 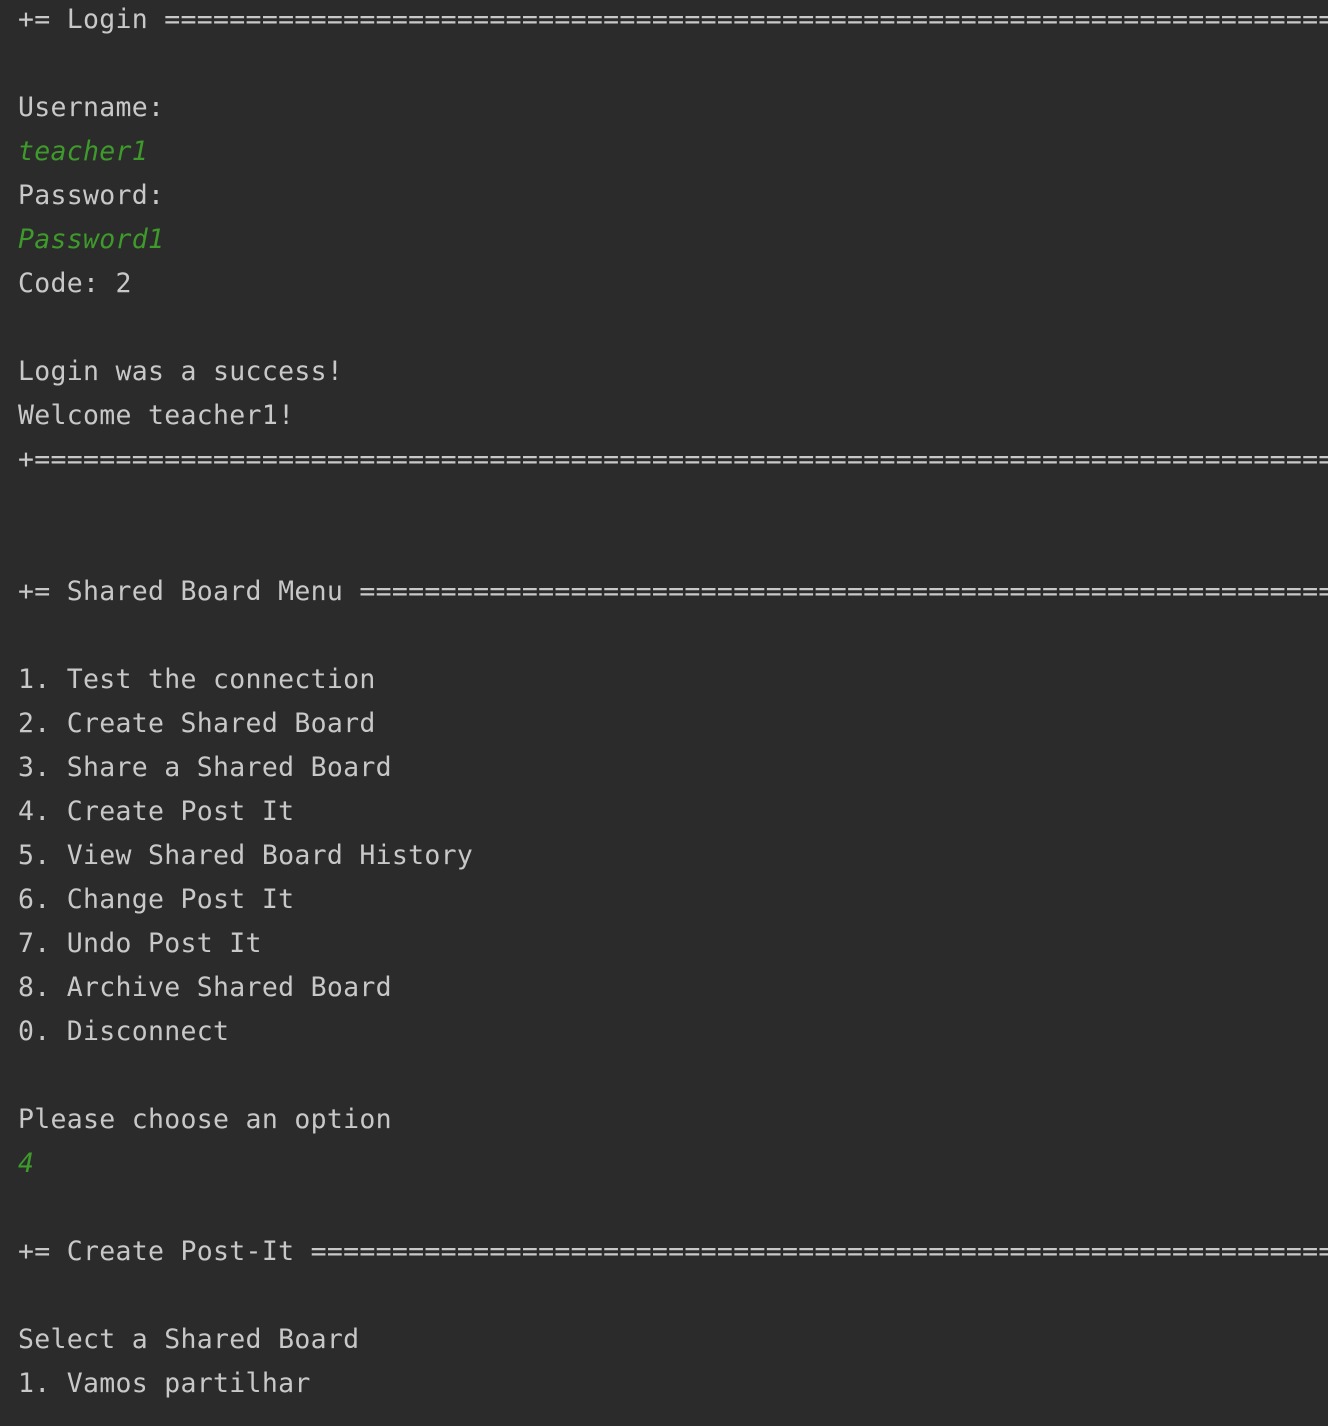 I want to click on menu-option-disconnect: 0. Disconnect, so click(x=124, y=1031).